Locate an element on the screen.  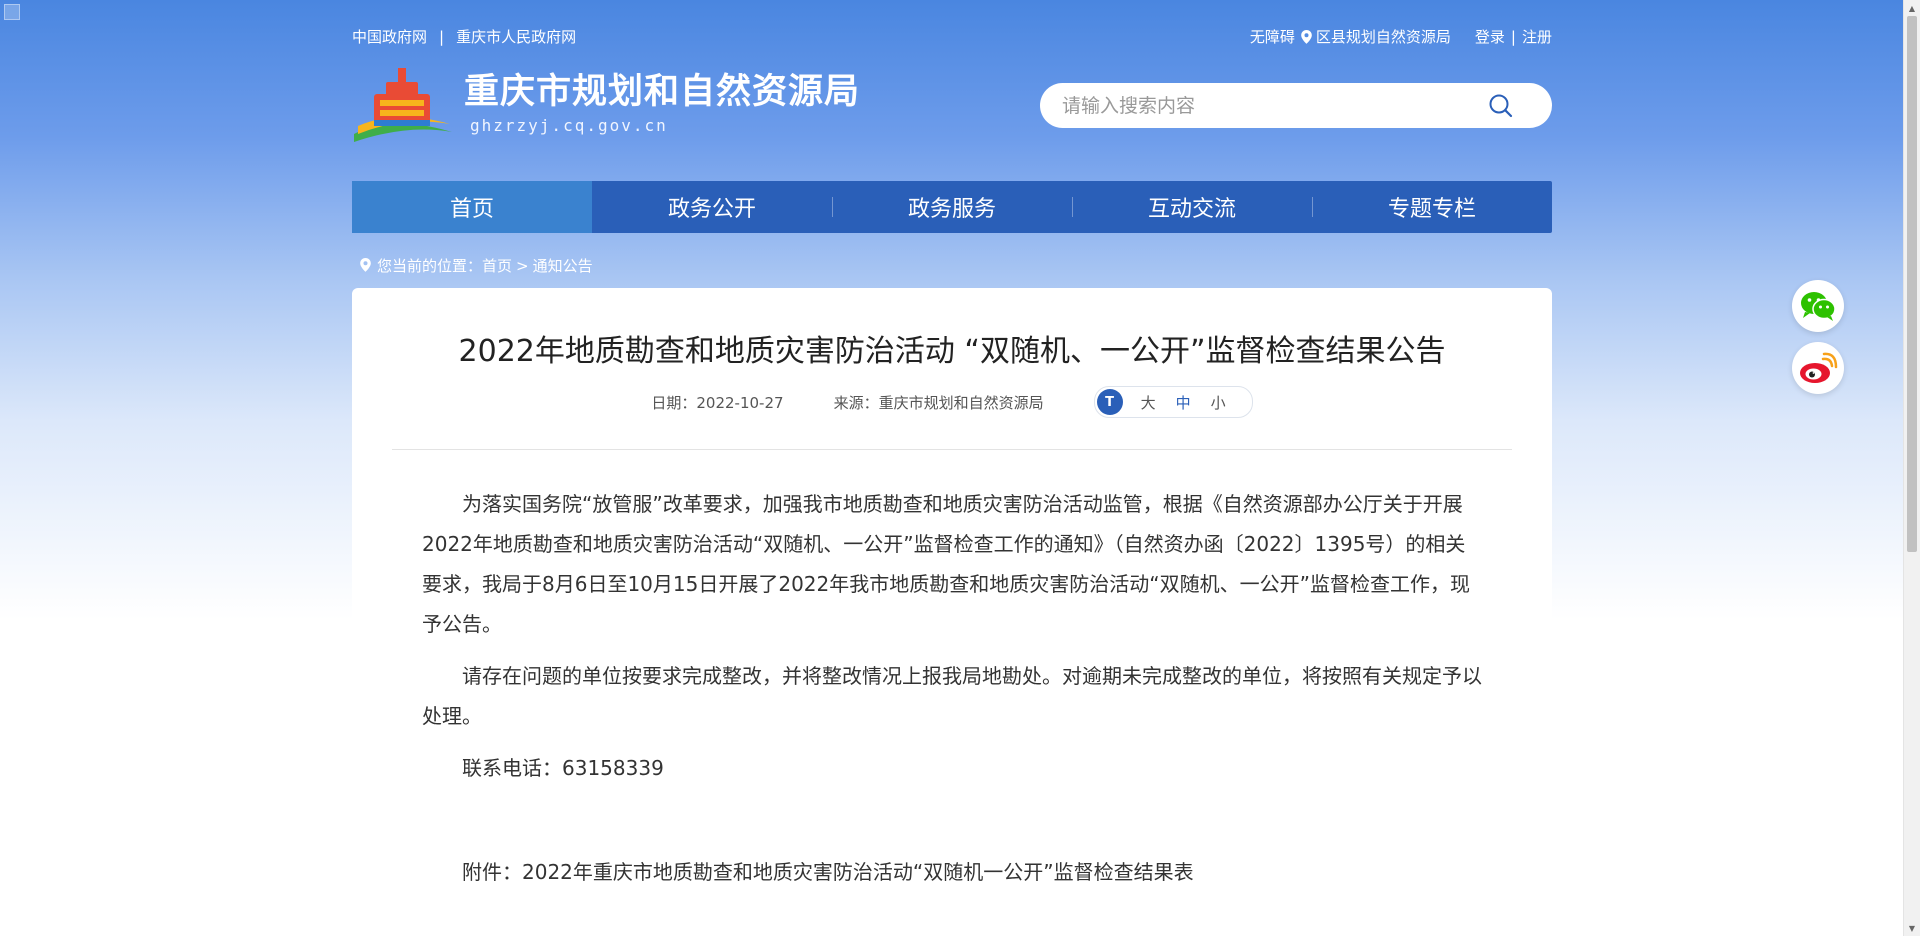
top-links: 中国政府网 | 重庆市人民政府网 is located at coordinates (464, 36).